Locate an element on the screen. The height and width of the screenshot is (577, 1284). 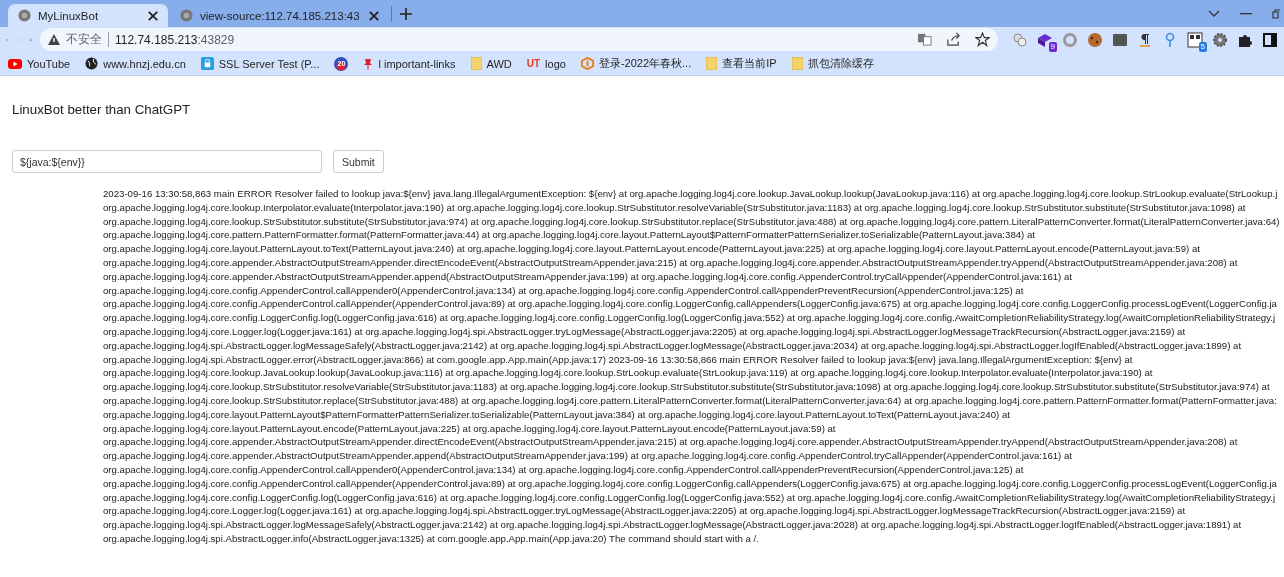
log-line: 2023-09-16 13:30:58,863 main ERROR Resolver failed to lookup java:${env} java.lang.IllegalArgumentException: ${env} at org.apache.logging.log4j.core.lookup.JavaLookup.lookup(JavaLookup.java:116) at org.apache.logging.log4j.core.lookup.StrLookup.evaluate(StrLookup.j is located at coordinates (690, 194).